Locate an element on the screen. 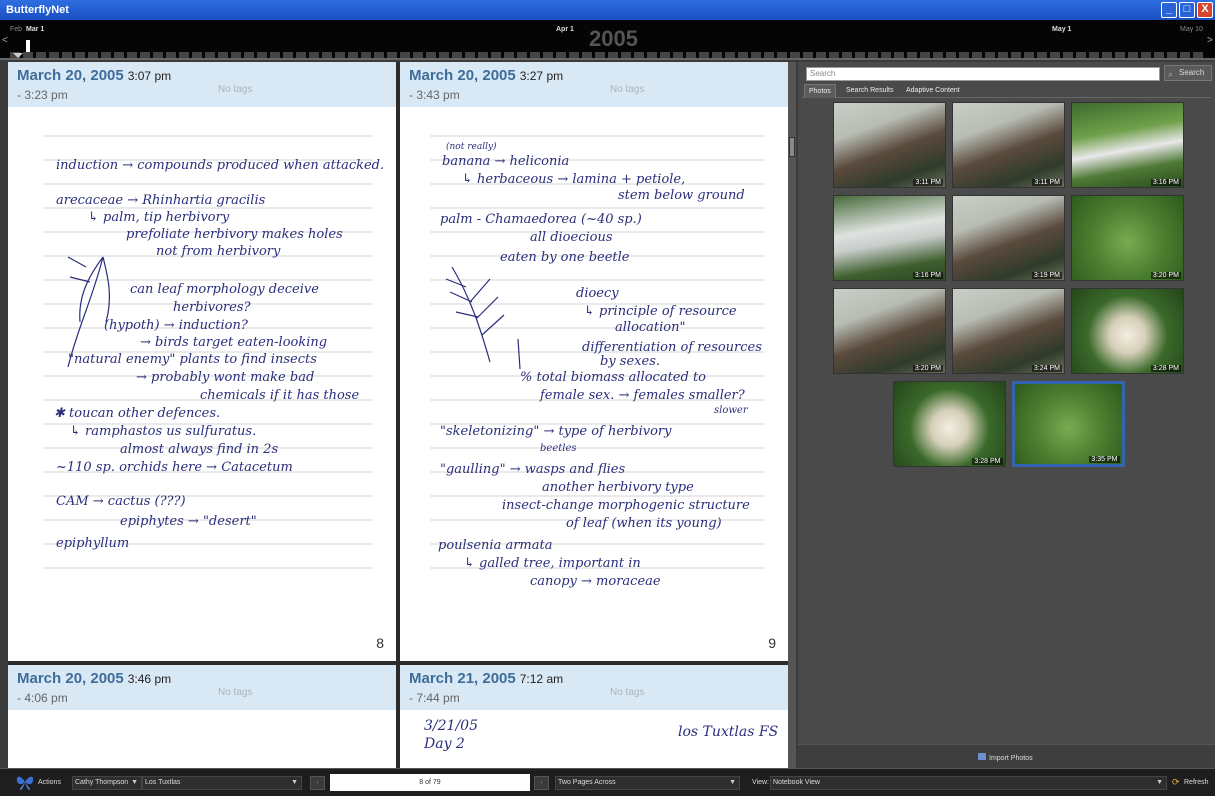 This screenshot has width=1215, height=796. layout-select-value: Two Pages Across is located at coordinates (587, 782).